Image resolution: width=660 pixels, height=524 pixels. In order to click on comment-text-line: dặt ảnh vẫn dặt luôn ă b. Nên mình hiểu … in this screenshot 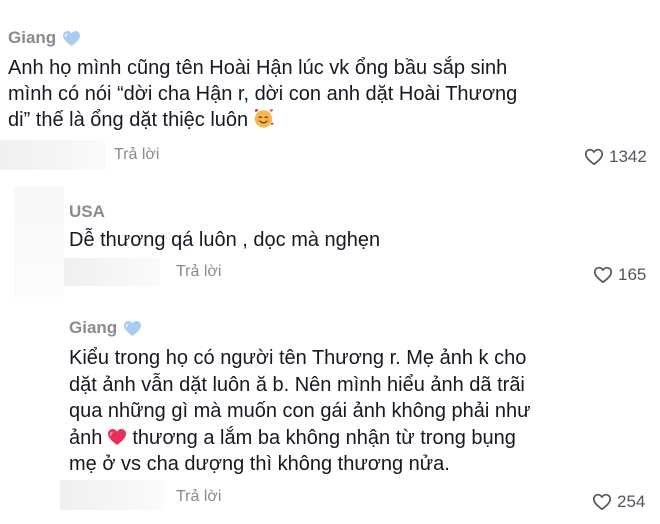, I will do `click(297, 384)`.